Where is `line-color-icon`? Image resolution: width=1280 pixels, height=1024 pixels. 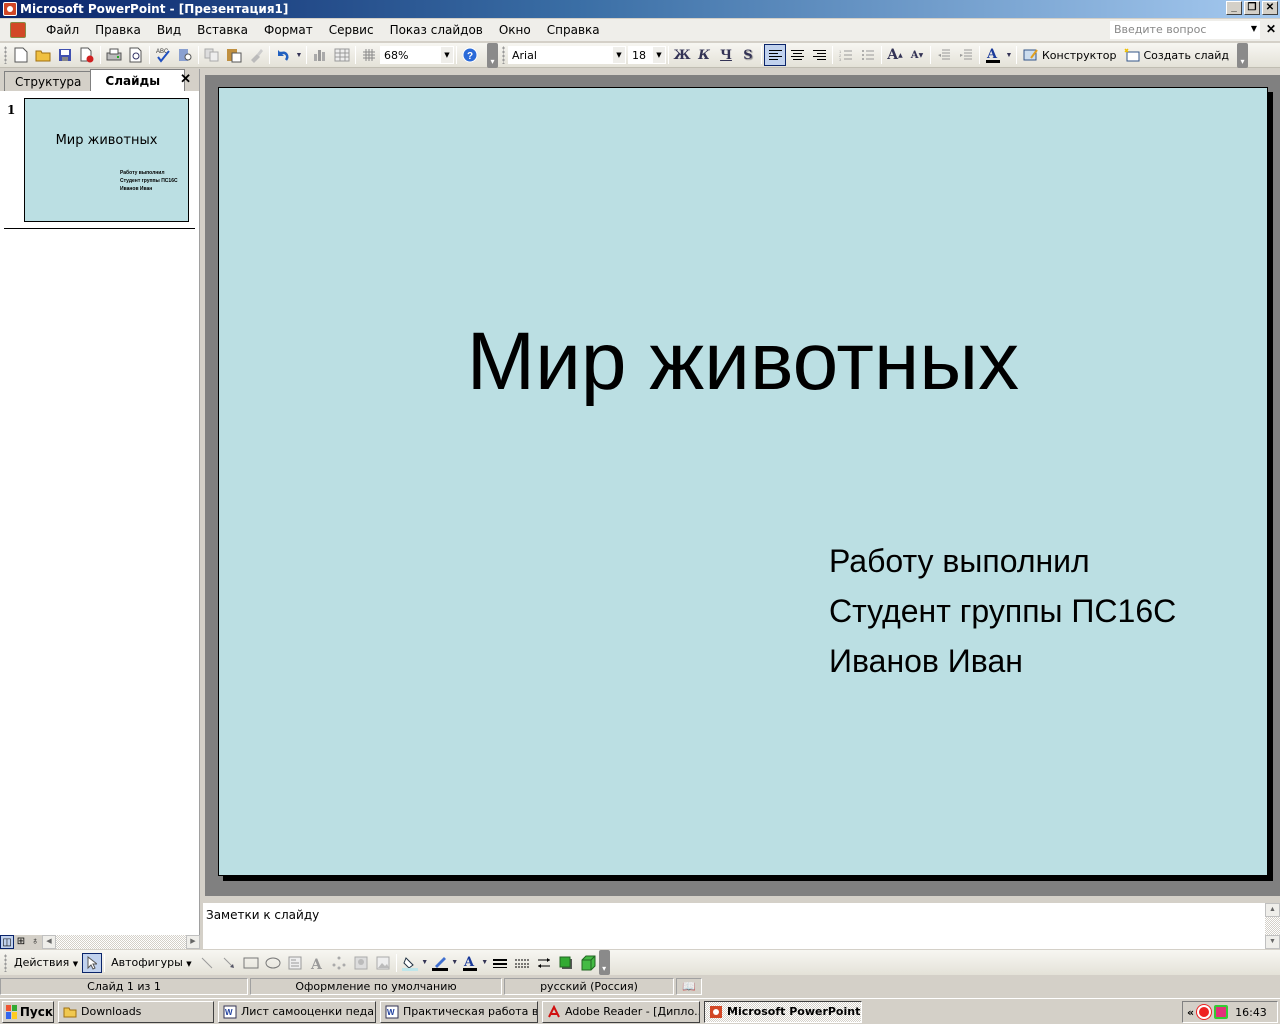 line-color-icon is located at coordinates (440, 963).